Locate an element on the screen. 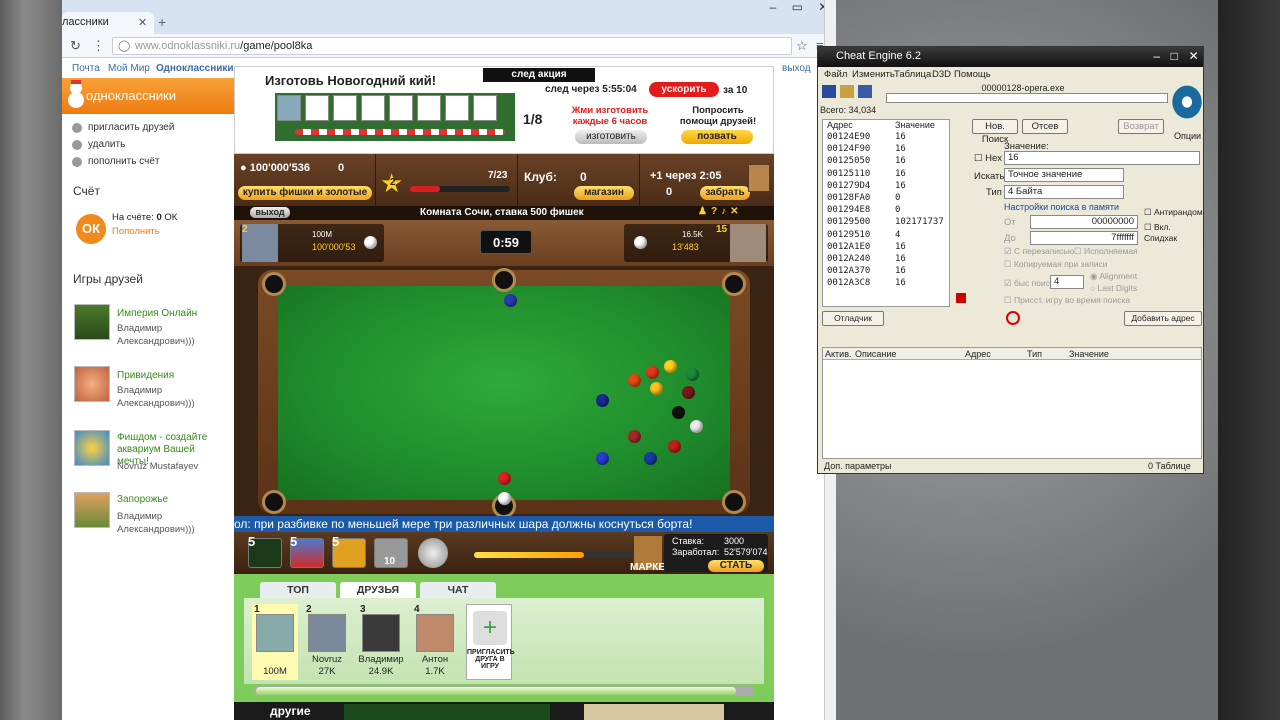 This screenshot has width=1280, height=720. close-icon: ✕ is located at coordinates (1194, 56).